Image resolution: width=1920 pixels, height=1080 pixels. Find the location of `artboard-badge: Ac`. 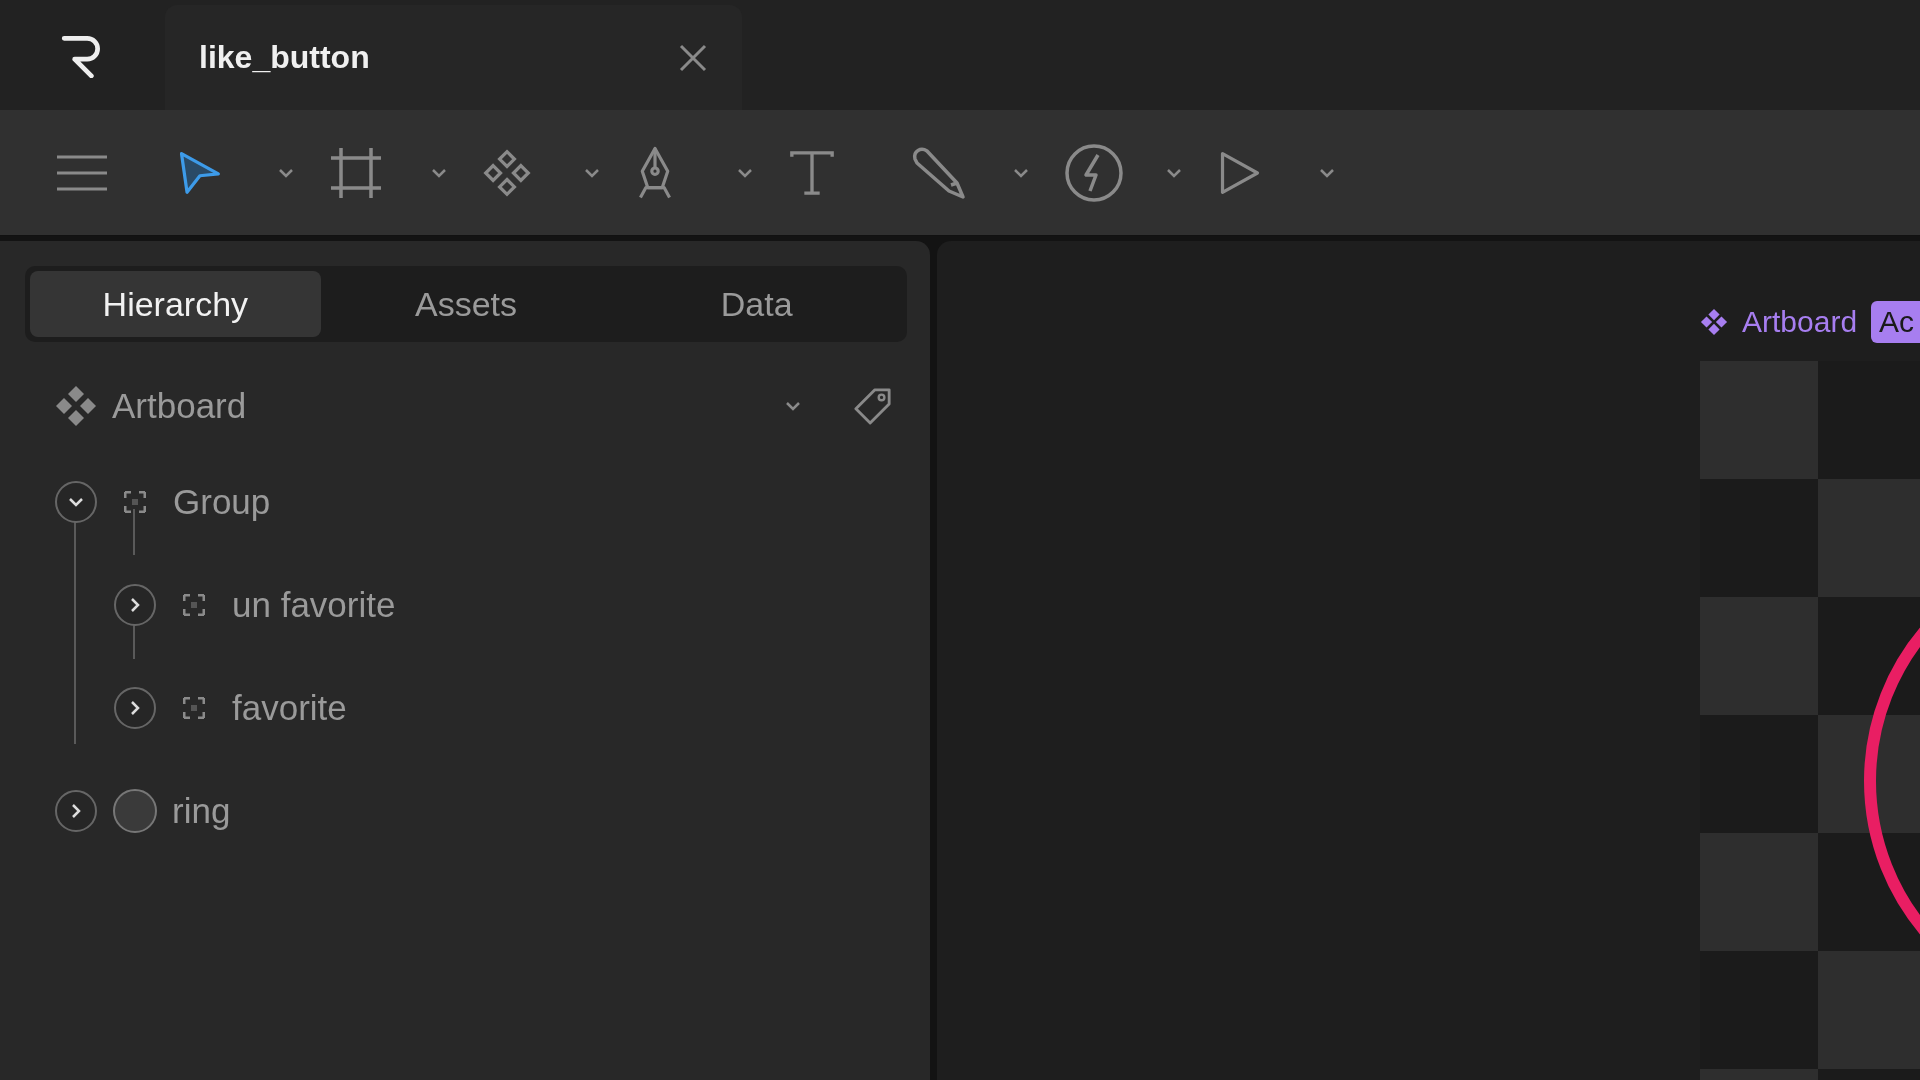

artboard-badge: Ac is located at coordinates (1895, 322).